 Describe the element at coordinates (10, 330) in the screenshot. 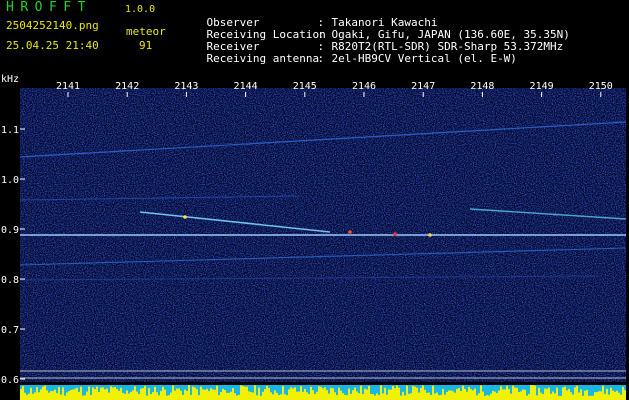

I see `y-tick-label: 0.7` at that location.